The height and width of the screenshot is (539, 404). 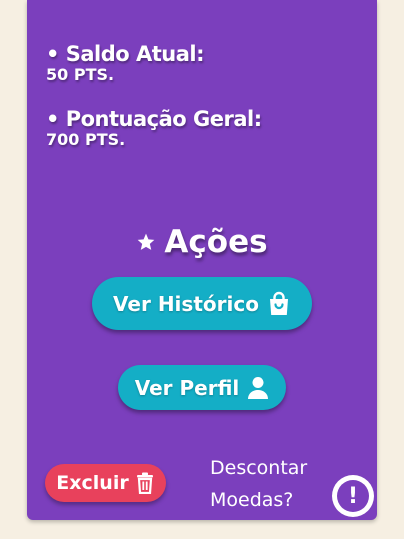 I want to click on total-score-value: 700 PTS., so click(x=86, y=139).